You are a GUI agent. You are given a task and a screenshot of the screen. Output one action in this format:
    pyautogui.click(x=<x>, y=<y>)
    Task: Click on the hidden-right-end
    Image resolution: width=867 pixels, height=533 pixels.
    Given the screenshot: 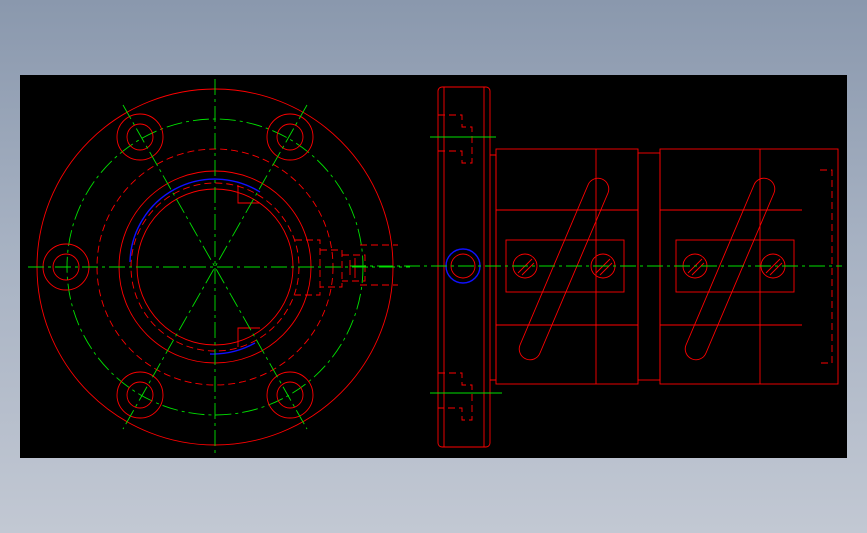 What is the action you would take?
    pyautogui.click(x=826, y=266)
    